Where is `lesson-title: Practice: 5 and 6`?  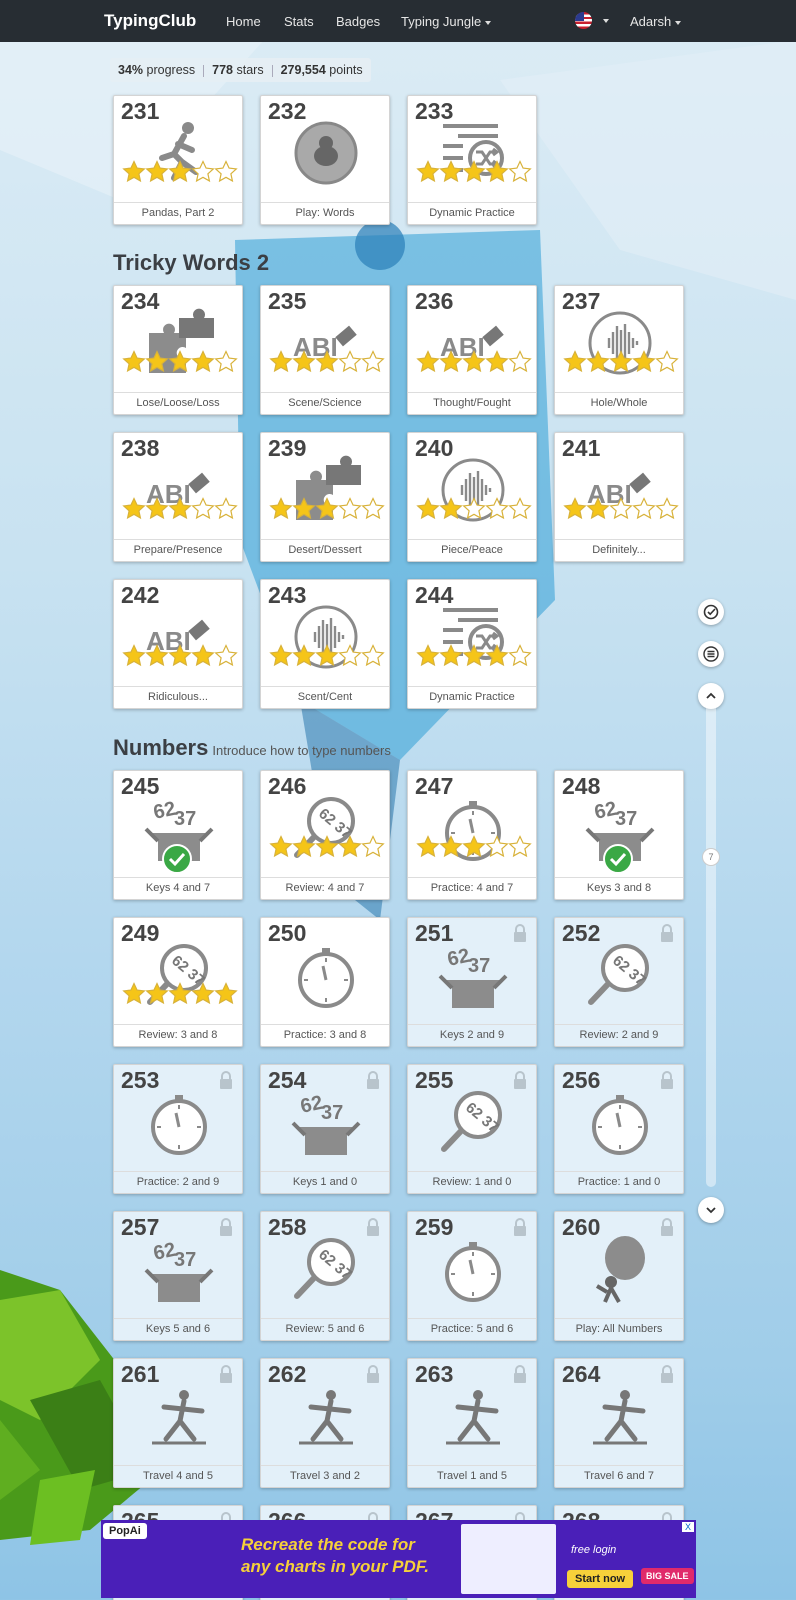
lesson-title: Practice: 5 and 6 is located at coordinates (472, 1329).